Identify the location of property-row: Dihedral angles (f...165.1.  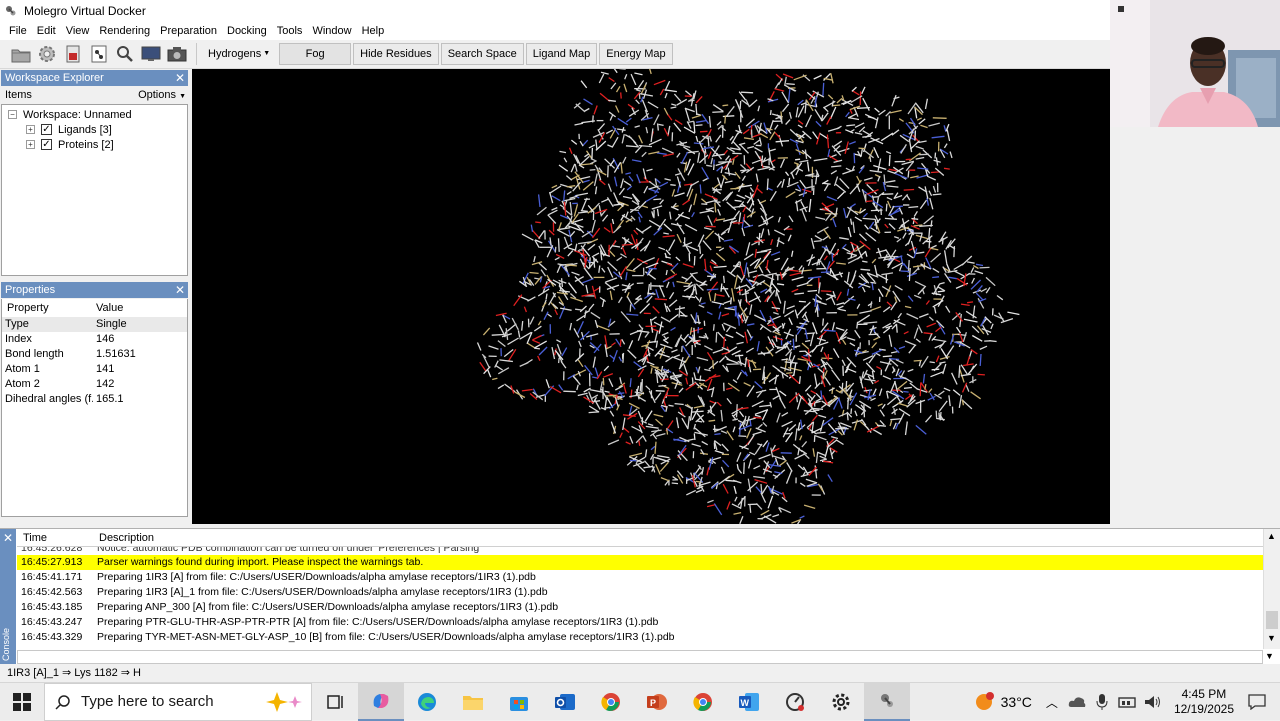
(94, 399).